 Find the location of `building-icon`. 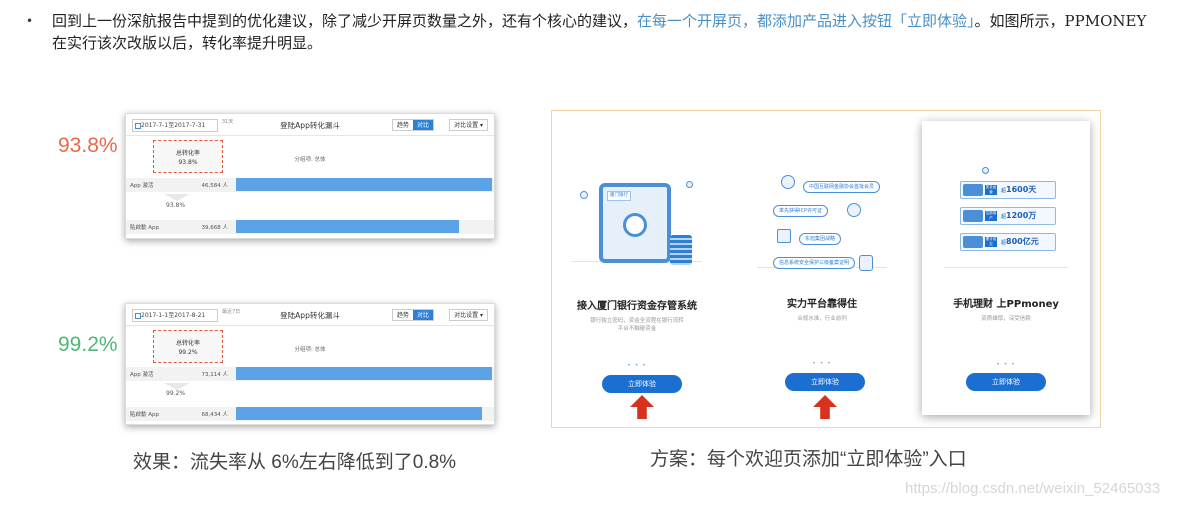

building-icon is located at coordinates (784, 236).